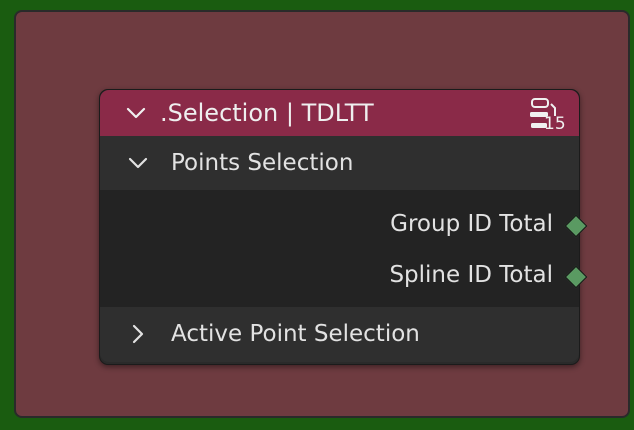 This screenshot has height=430, width=634. Describe the element at coordinates (471, 275) in the screenshot. I see `output-label: Spline ID Total` at that location.